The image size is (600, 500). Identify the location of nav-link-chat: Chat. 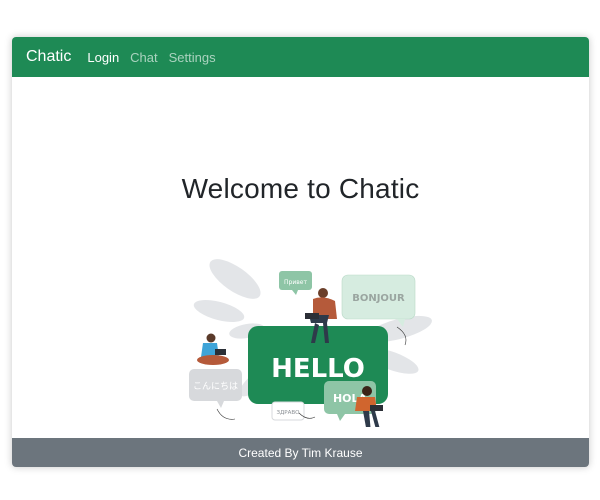
(143, 57).